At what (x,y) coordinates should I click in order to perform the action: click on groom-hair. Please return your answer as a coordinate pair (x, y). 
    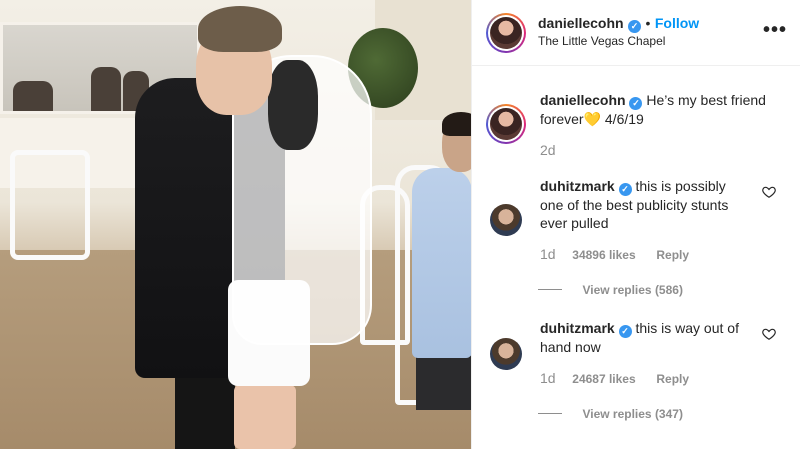
    Looking at the image, I should click on (240, 29).